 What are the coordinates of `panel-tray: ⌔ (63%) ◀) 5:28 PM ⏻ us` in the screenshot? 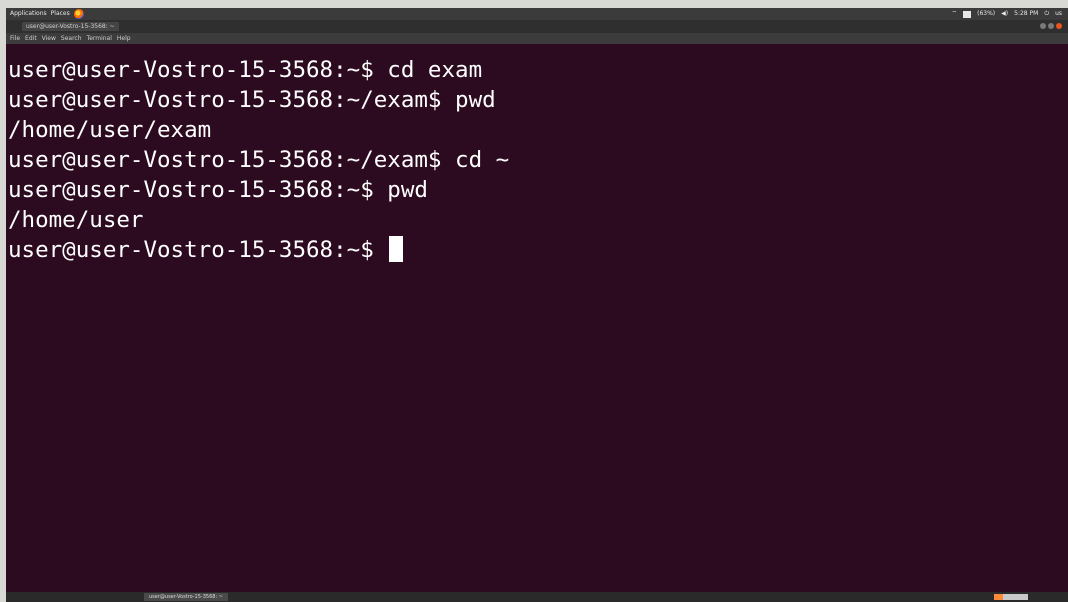 It's located at (1009, 14).